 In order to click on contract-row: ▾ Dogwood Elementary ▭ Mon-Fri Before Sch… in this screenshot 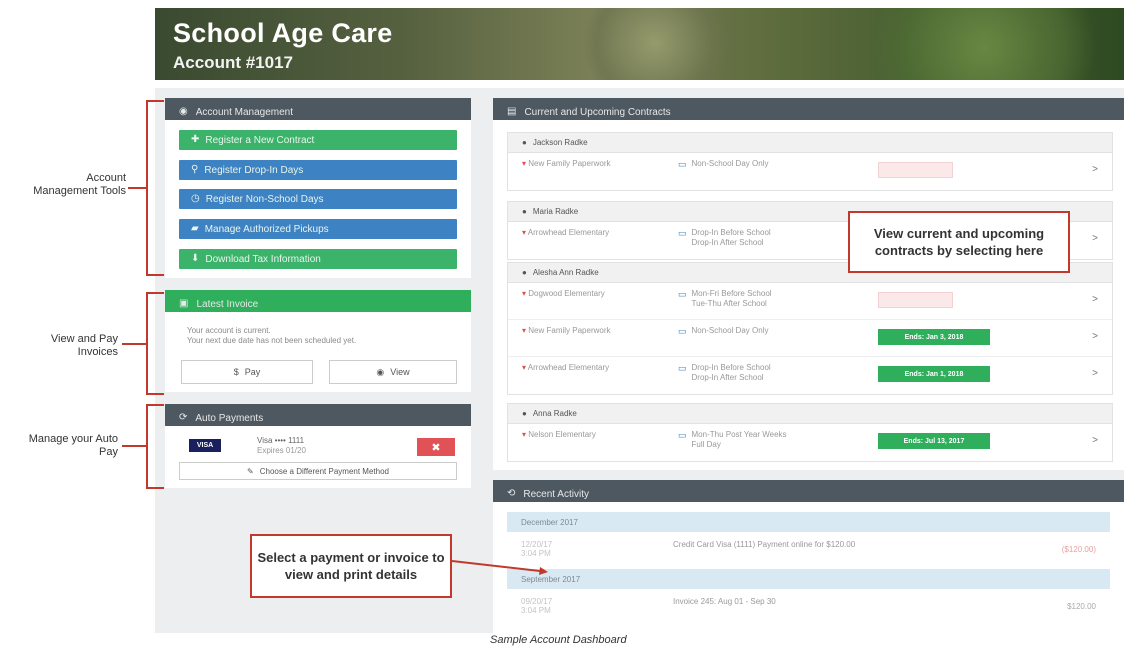, I will do `click(810, 301)`.